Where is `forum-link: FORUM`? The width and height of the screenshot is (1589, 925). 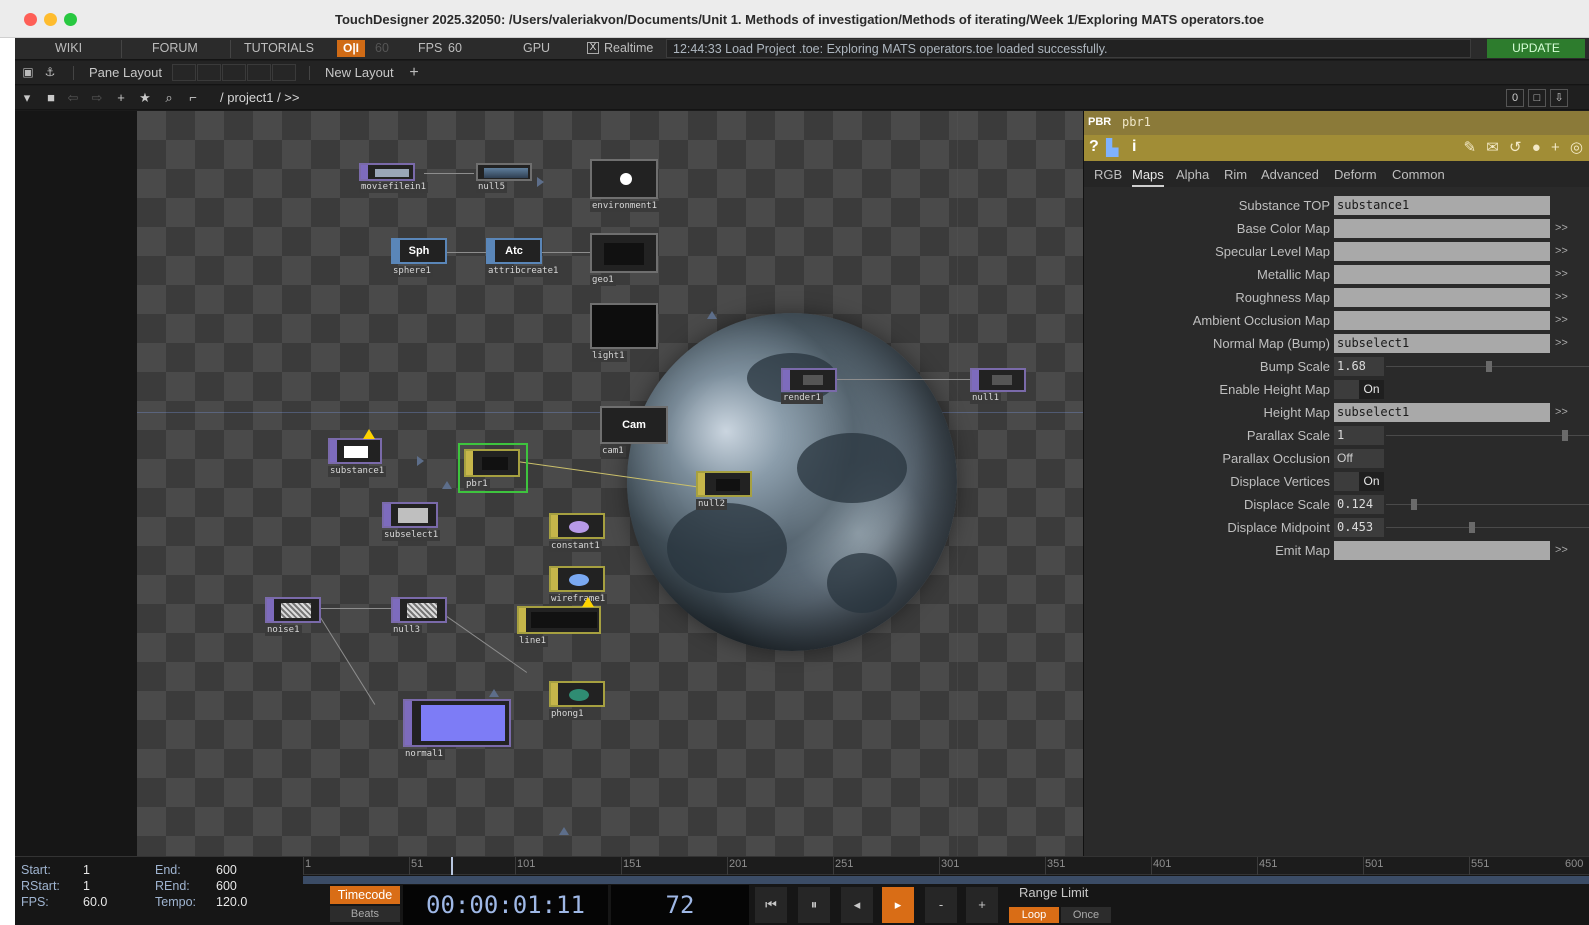 forum-link: FORUM is located at coordinates (175, 48).